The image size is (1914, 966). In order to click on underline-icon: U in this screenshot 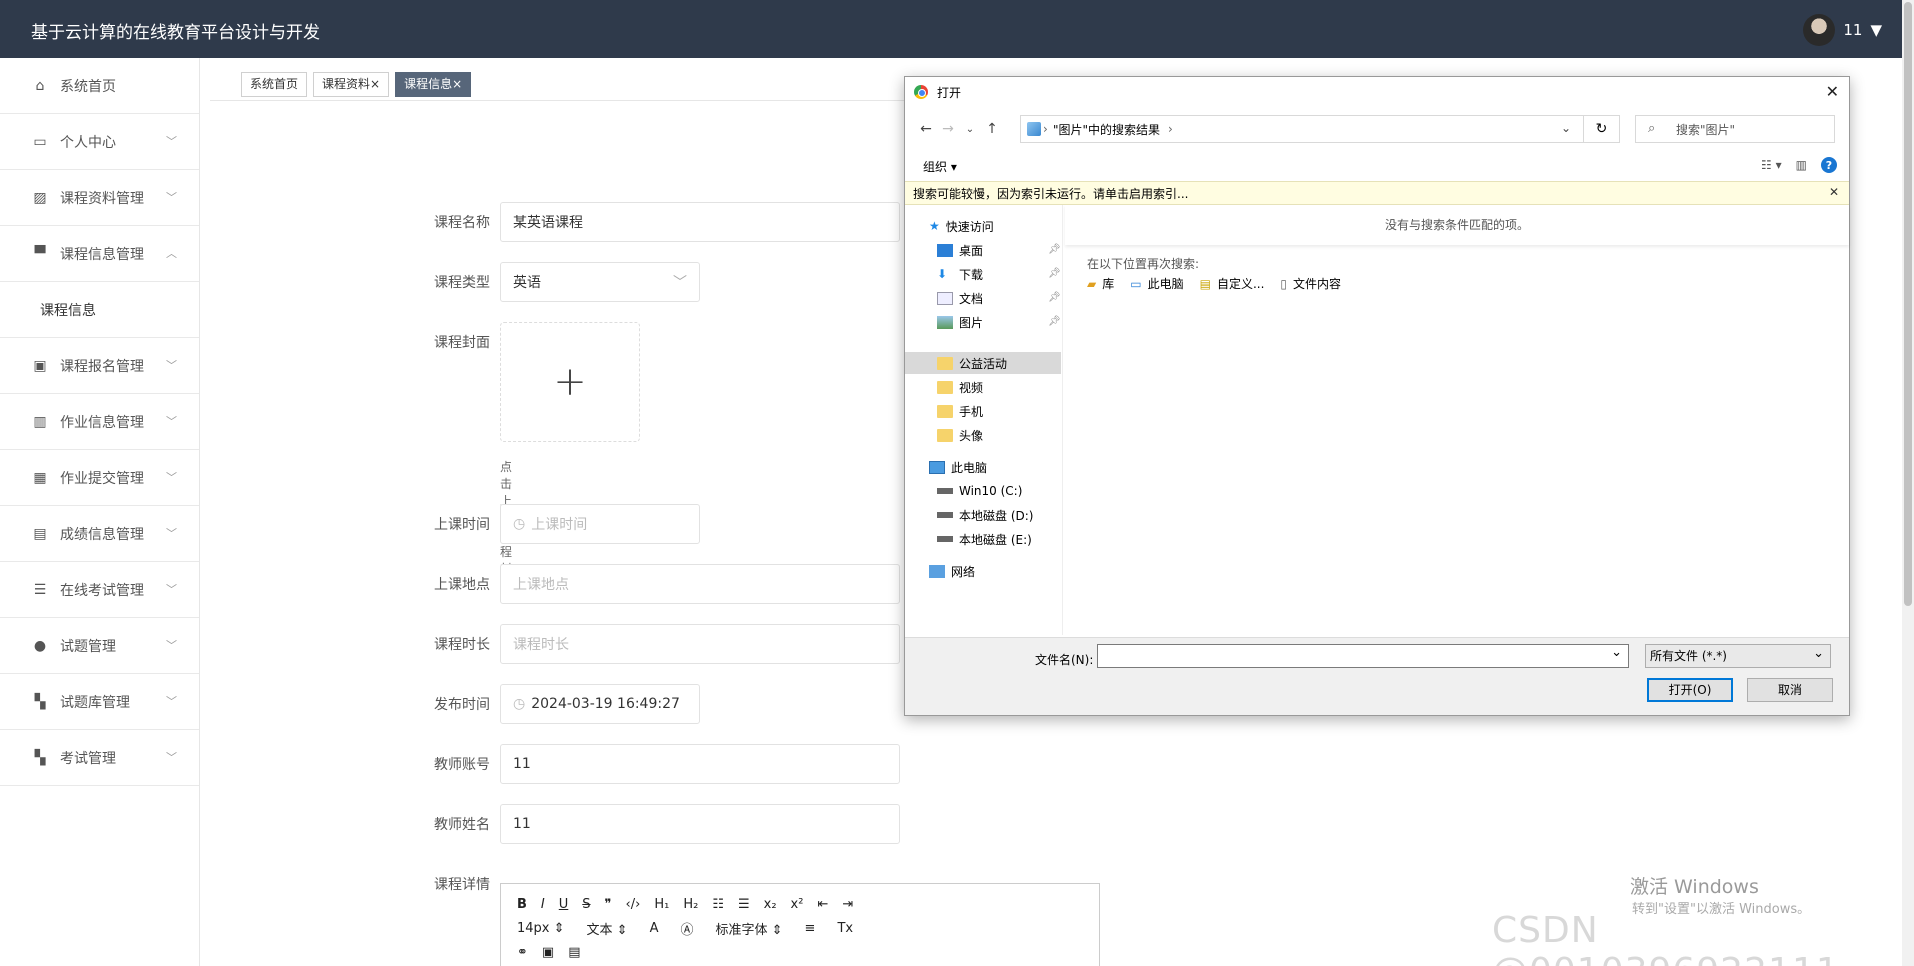, I will do `click(564, 904)`.